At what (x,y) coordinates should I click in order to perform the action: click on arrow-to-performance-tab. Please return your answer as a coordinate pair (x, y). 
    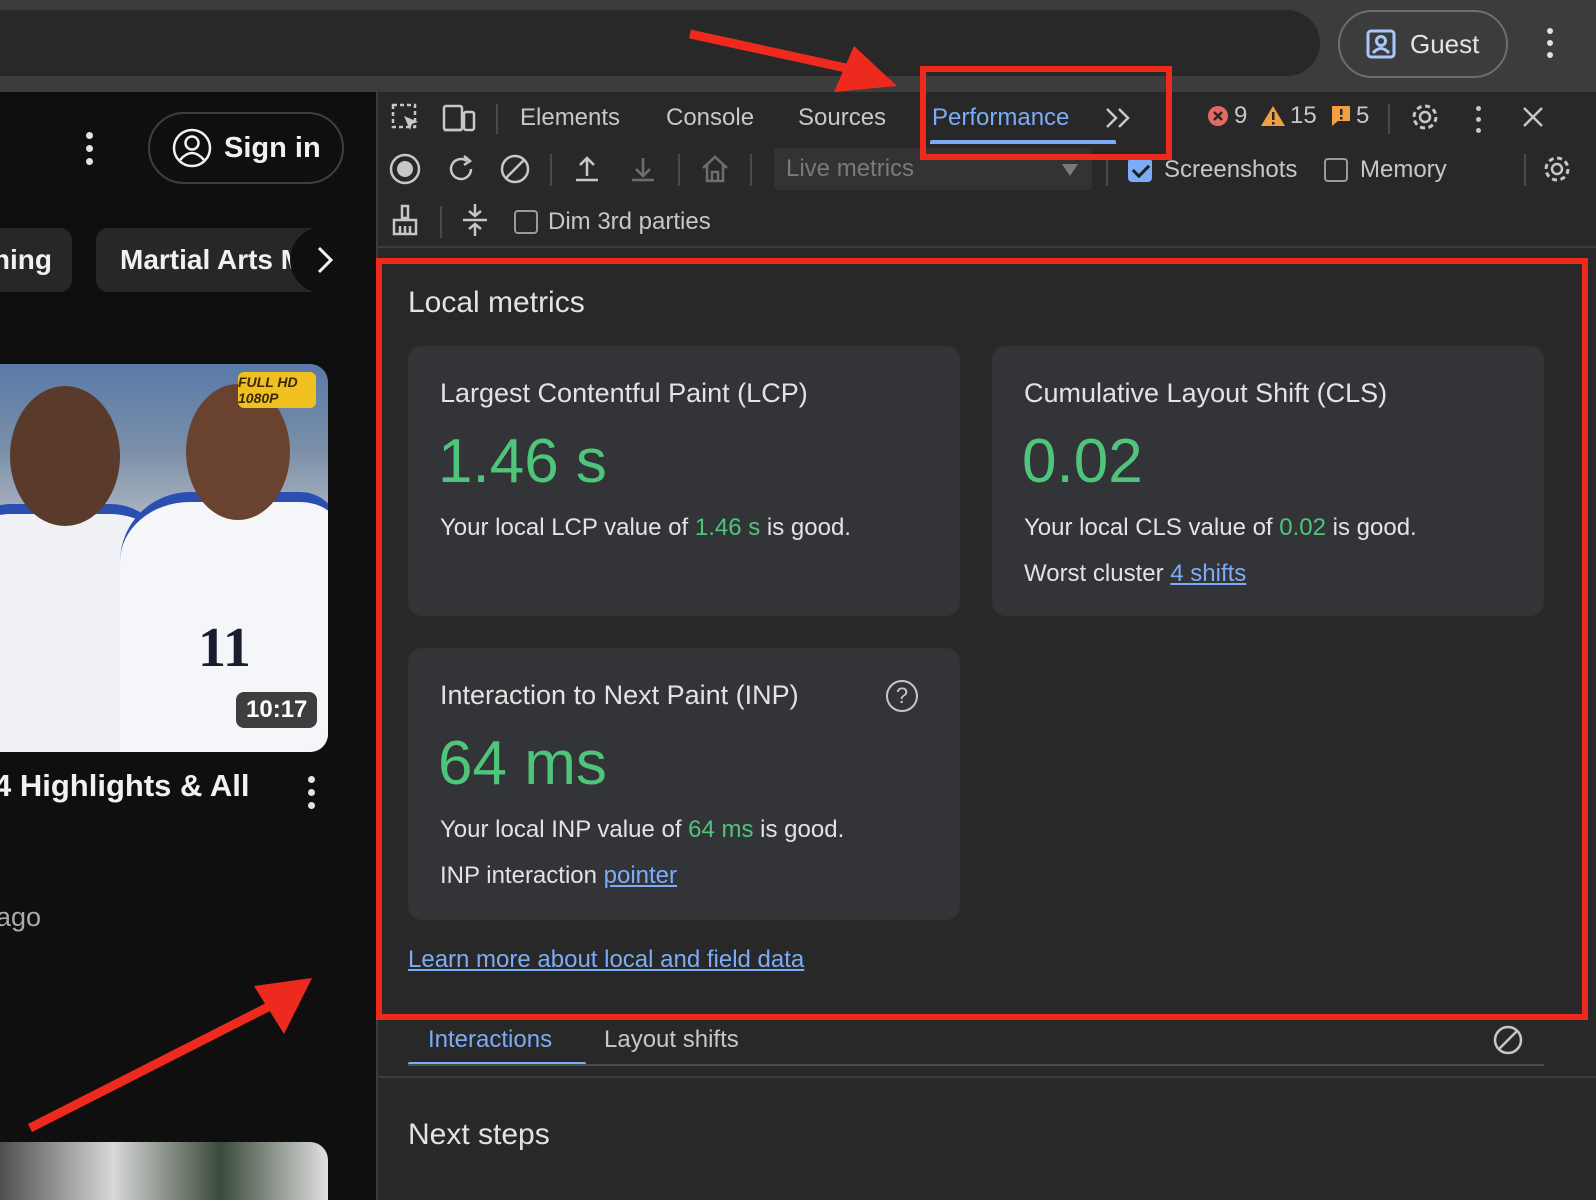
    Looking at the image, I should click on (793, 60).